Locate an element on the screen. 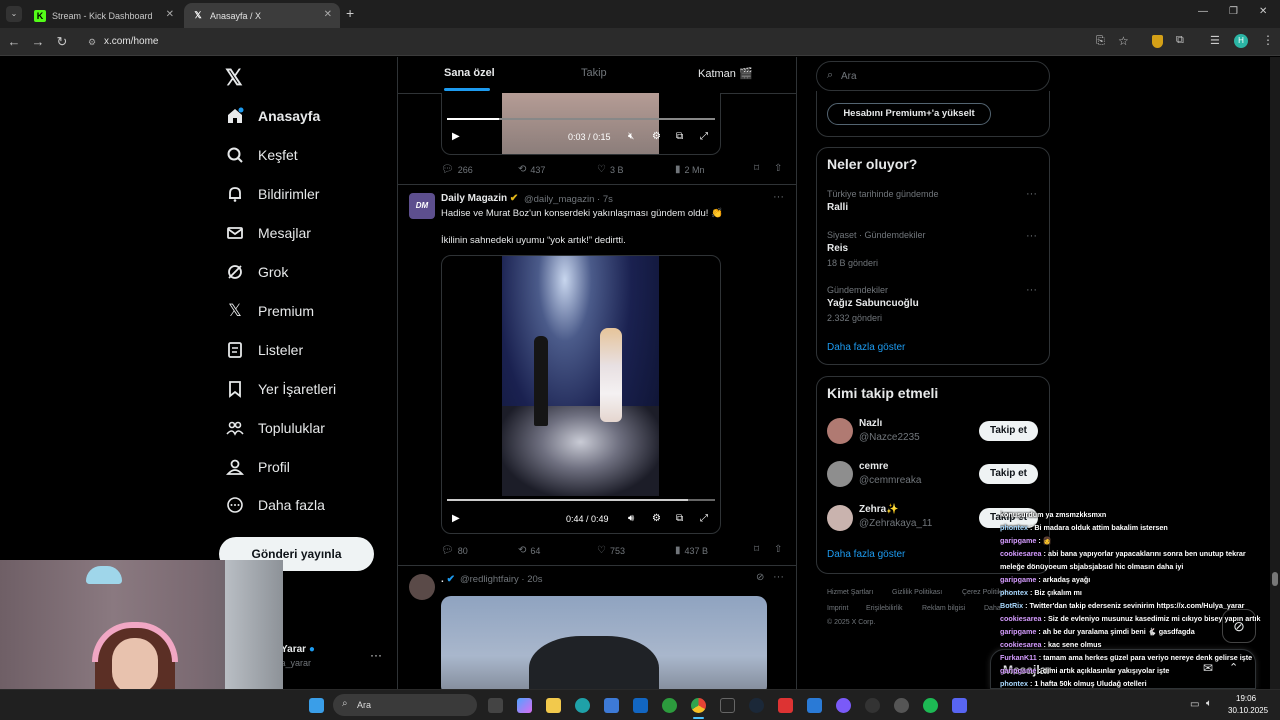 The height and width of the screenshot is (720, 1280). footer-link: Gizlilik Politikası is located at coordinates (917, 592).